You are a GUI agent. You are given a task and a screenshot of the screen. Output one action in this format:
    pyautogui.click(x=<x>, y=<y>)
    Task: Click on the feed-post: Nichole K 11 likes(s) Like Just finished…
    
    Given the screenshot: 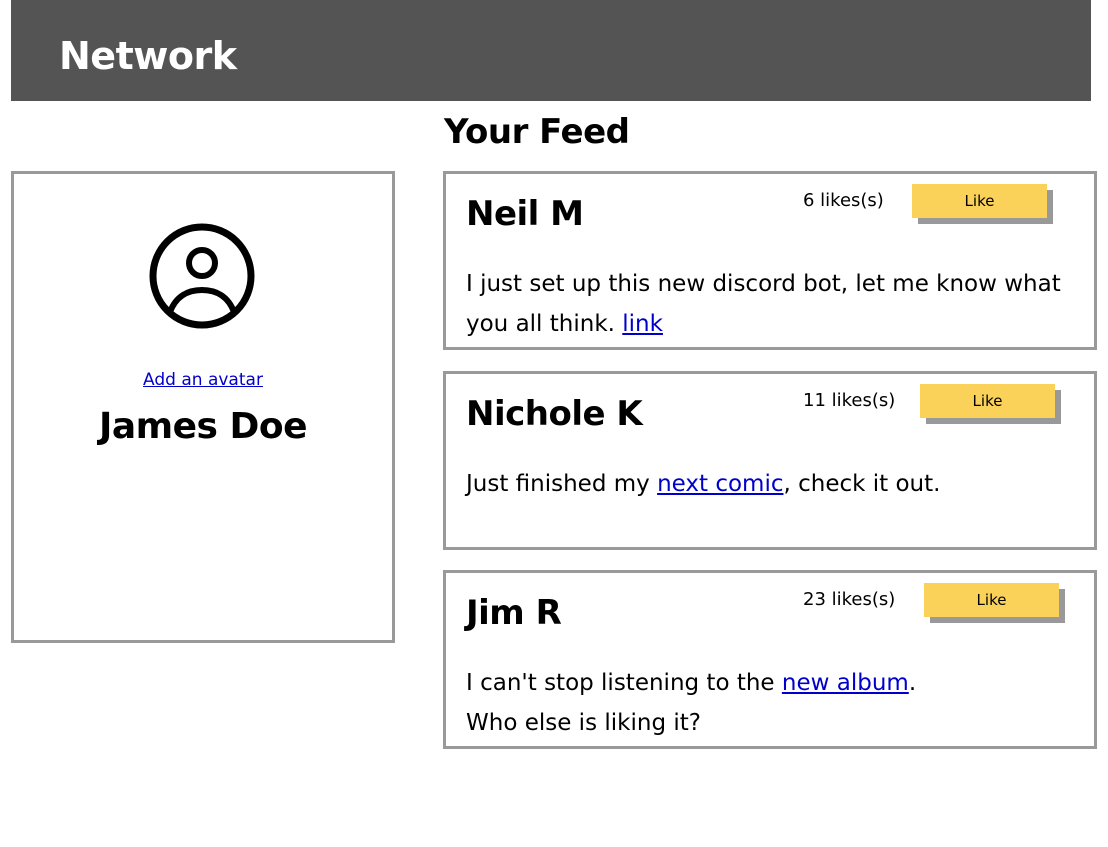 What is the action you would take?
    pyautogui.click(x=770, y=460)
    